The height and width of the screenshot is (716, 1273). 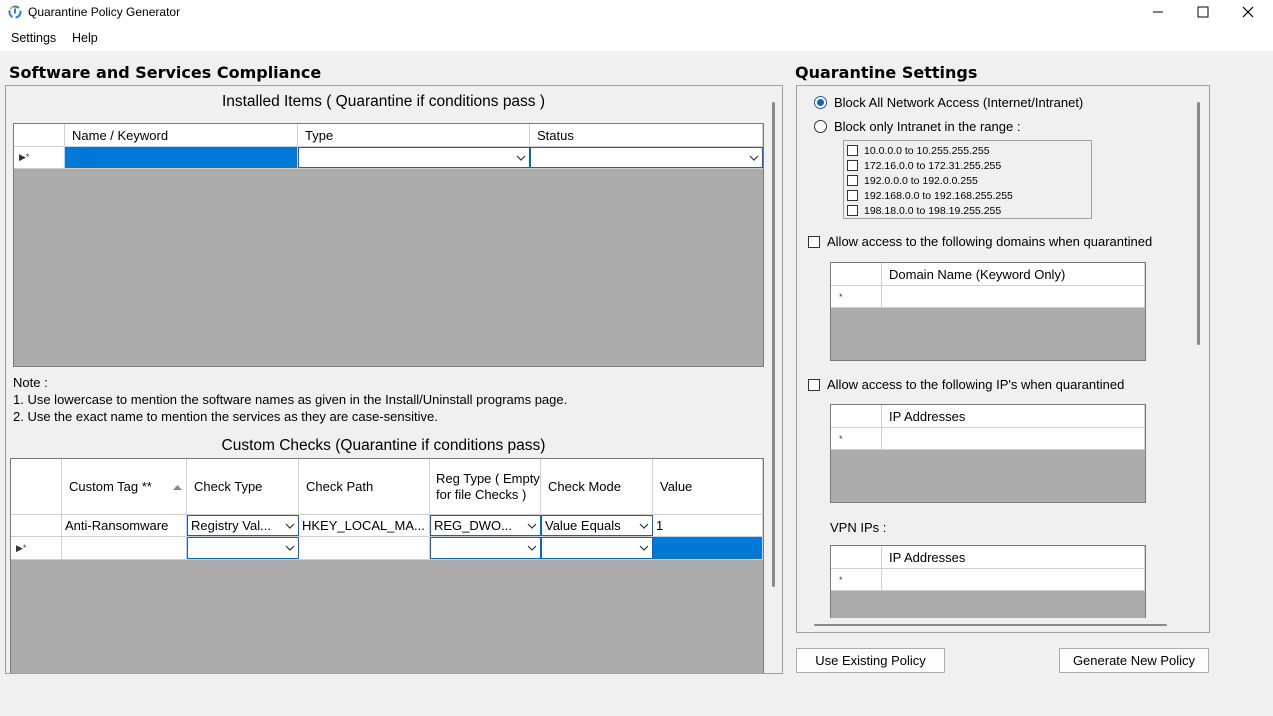 I want to click on column-header-ip-addresses: IP Addresses, so click(x=1013, y=416).